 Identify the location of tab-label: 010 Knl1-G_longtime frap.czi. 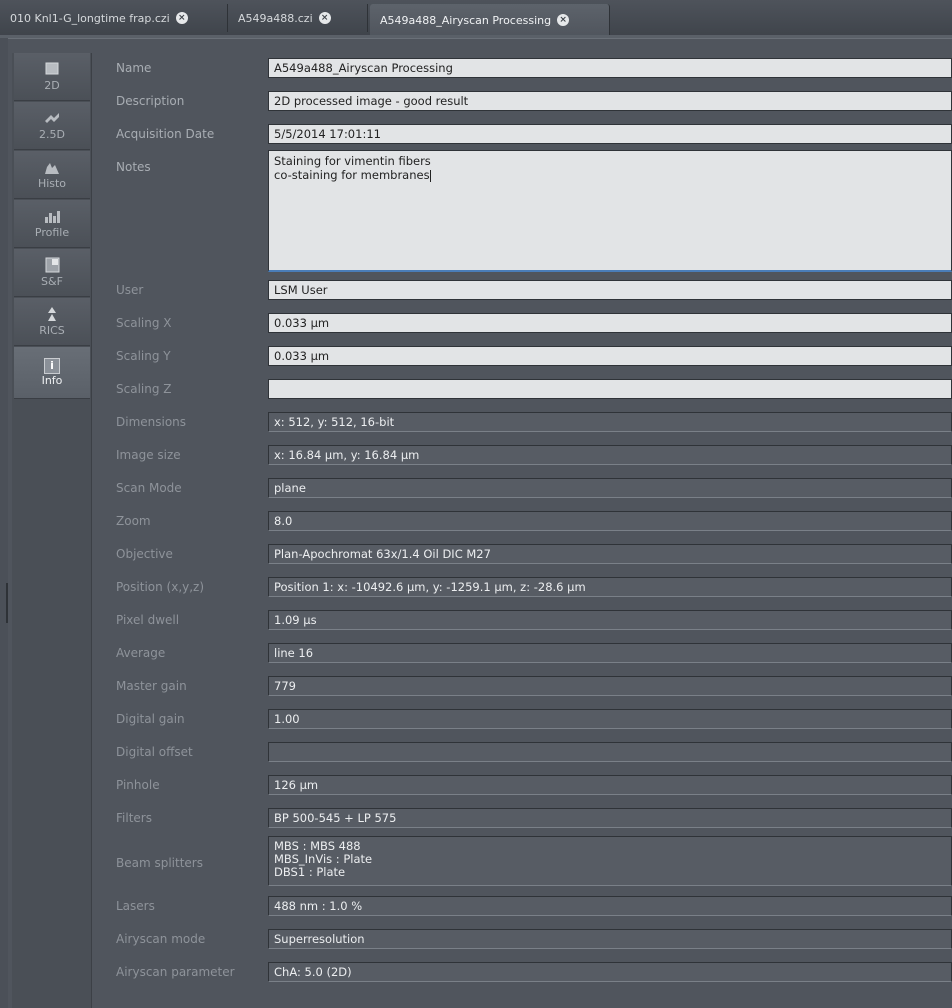
(90, 18).